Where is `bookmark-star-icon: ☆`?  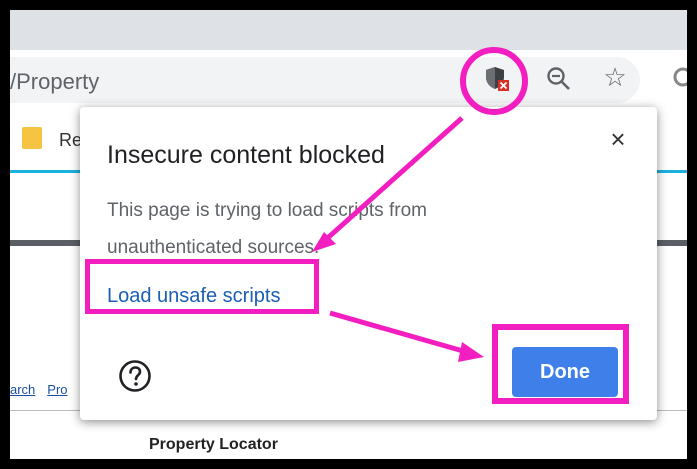 bookmark-star-icon: ☆ is located at coordinates (615, 77).